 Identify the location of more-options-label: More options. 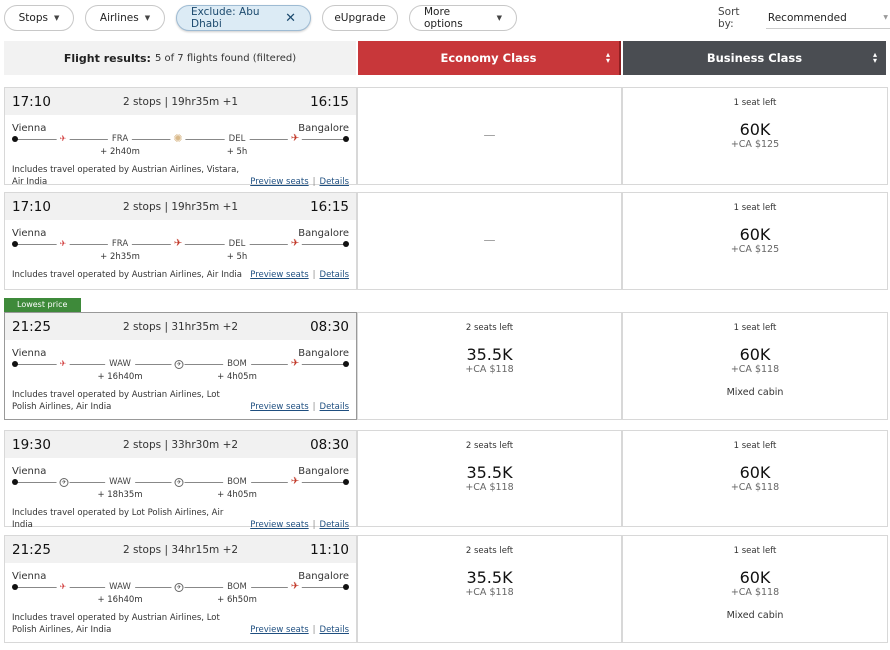
(443, 18).